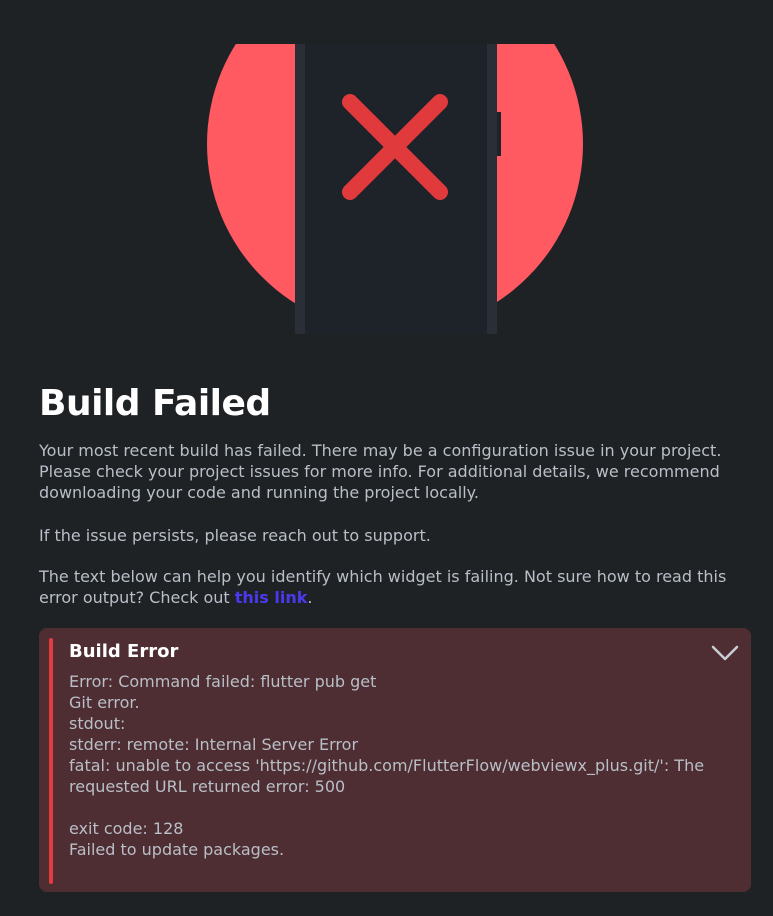 The width and height of the screenshot is (773, 916). I want to click on help-link: this link, so click(271, 597).